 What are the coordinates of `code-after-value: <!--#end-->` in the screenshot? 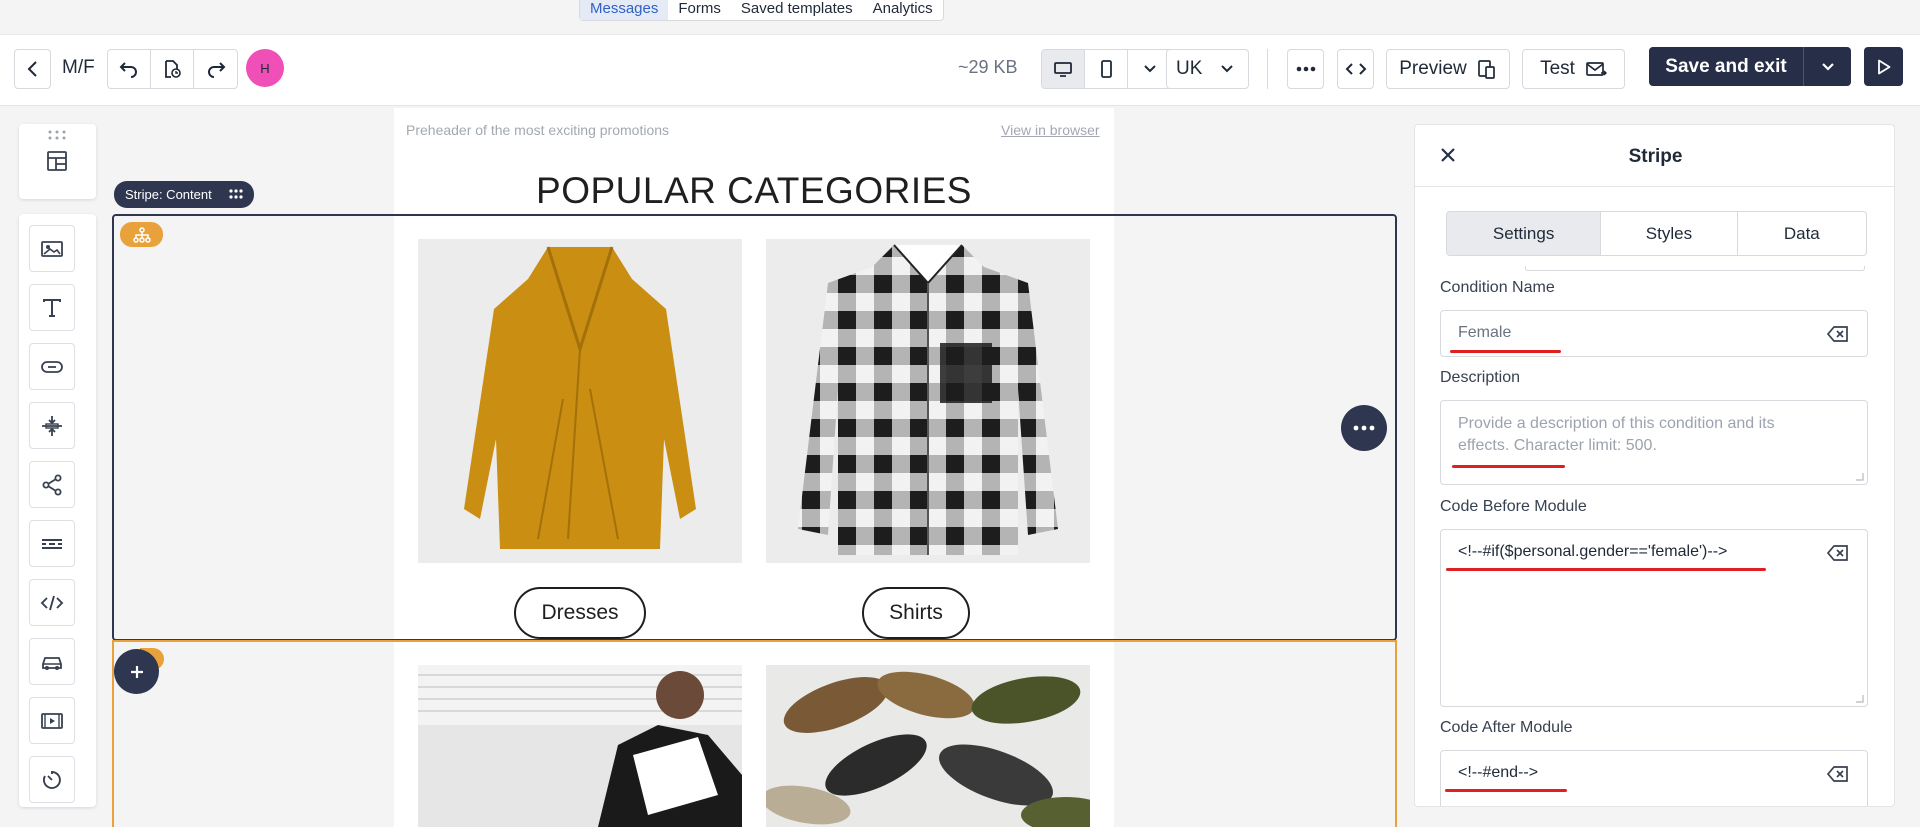 It's located at (1498, 772).